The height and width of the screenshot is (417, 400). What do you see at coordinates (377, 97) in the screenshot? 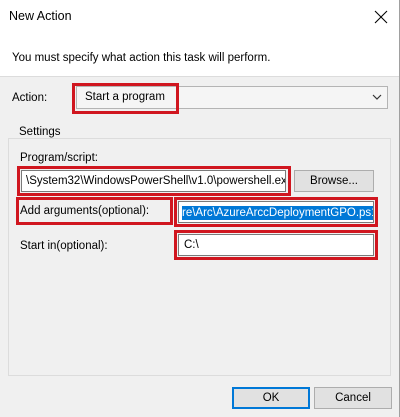
I see `chevron-down-icon` at bounding box center [377, 97].